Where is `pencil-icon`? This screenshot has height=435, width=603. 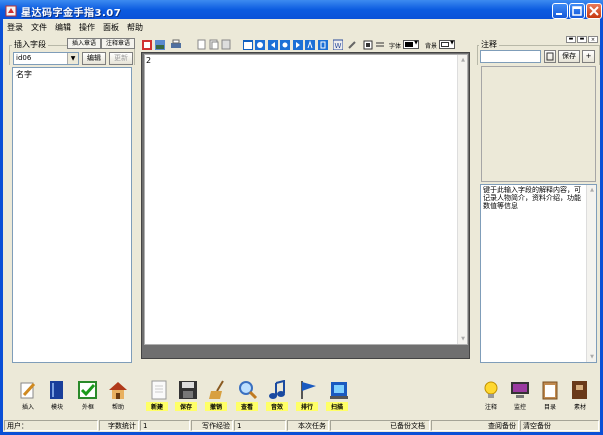 pencil-icon is located at coordinates (28, 390).